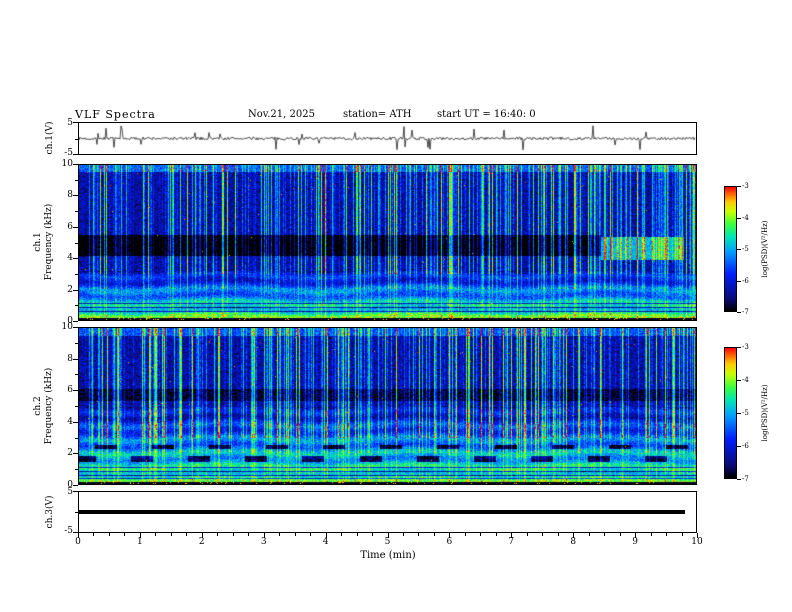 The image size is (792, 612). I want to click on time-tick-label: 10, so click(697, 542).